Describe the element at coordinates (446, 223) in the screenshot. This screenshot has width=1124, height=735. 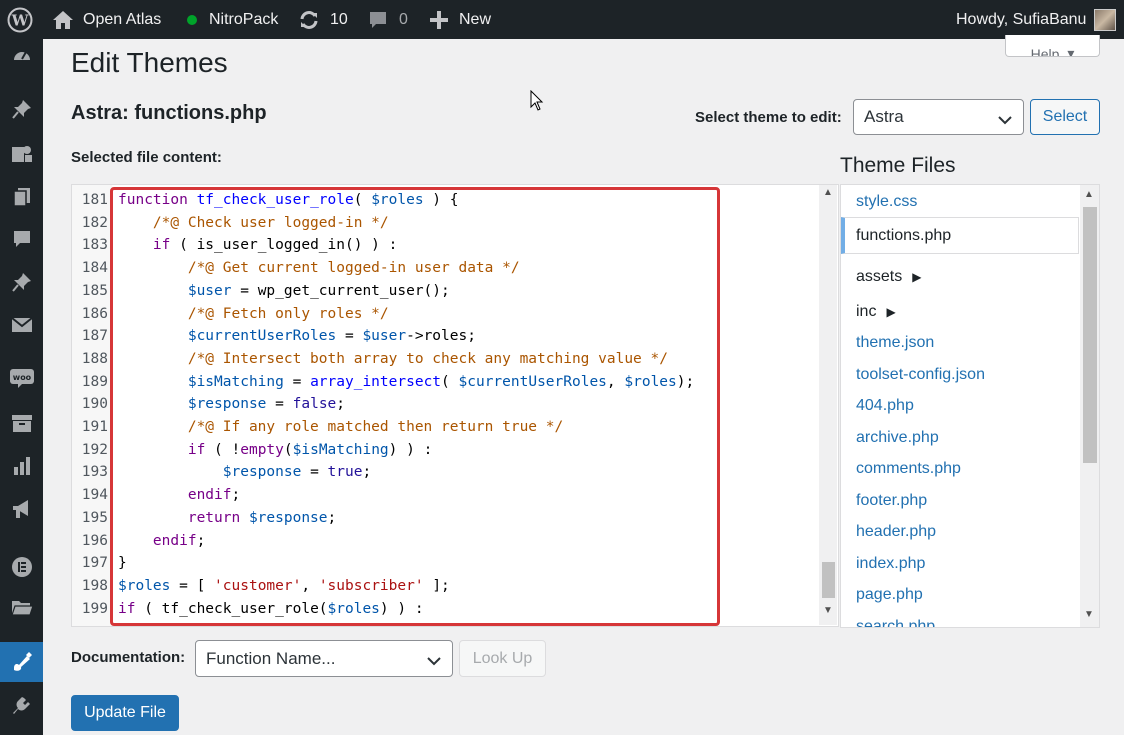
I see `code-line: 182 /*@ Check user logged-in */` at that location.